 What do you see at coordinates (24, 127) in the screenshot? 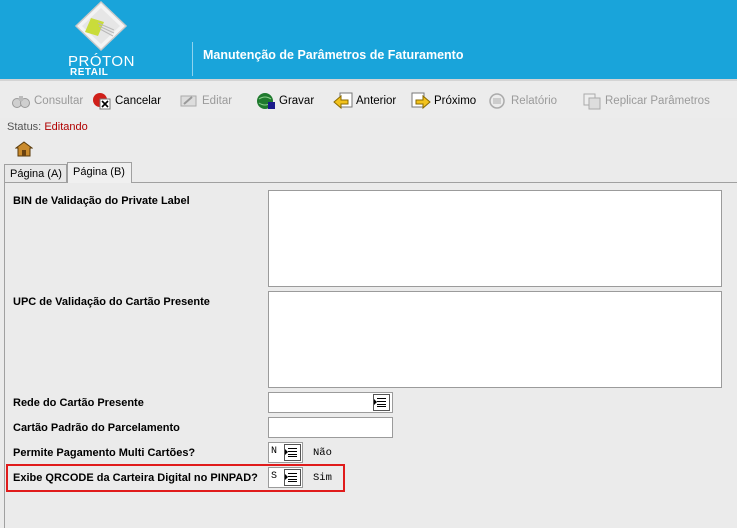
I see `status-label: Status:` at bounding box center [24, 127].